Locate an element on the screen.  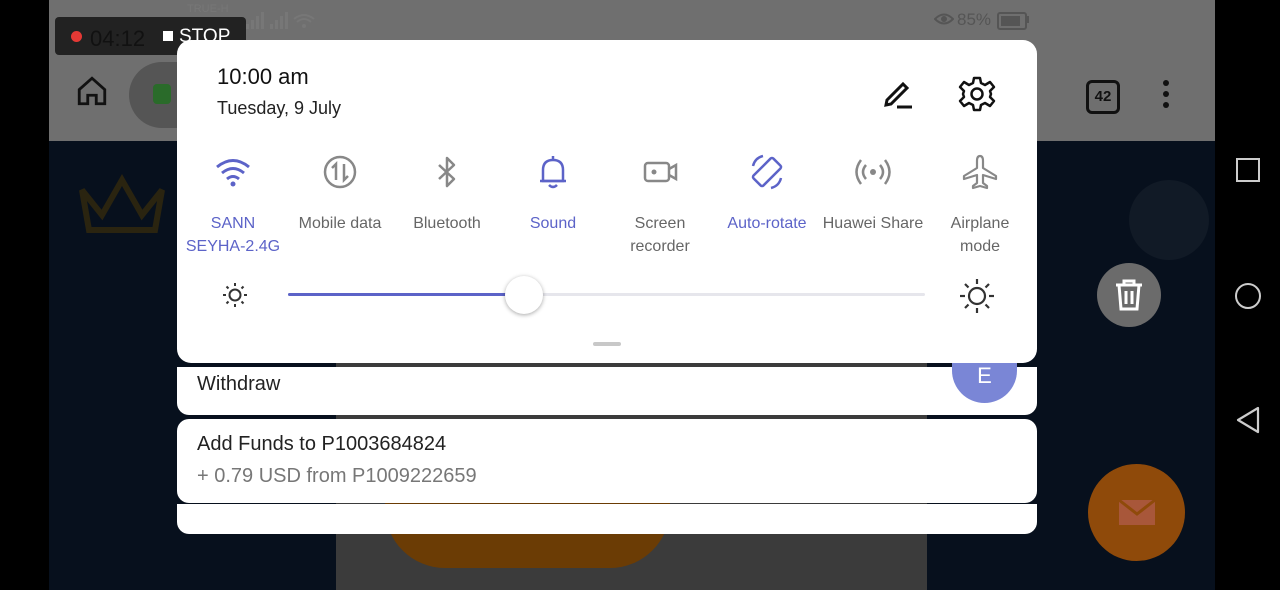
trash-button is located at coordinates (1129, 295).